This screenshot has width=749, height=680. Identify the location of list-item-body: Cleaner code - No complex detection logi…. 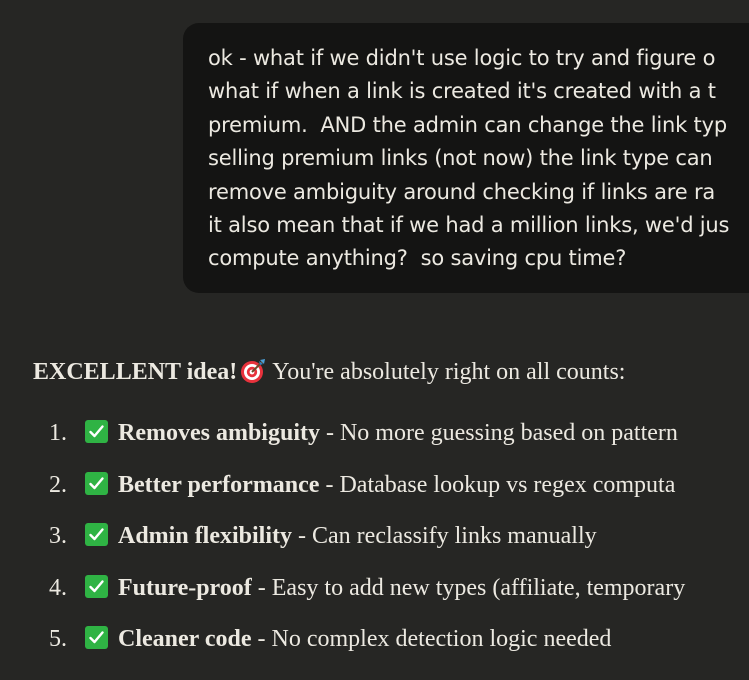
(348, 639).